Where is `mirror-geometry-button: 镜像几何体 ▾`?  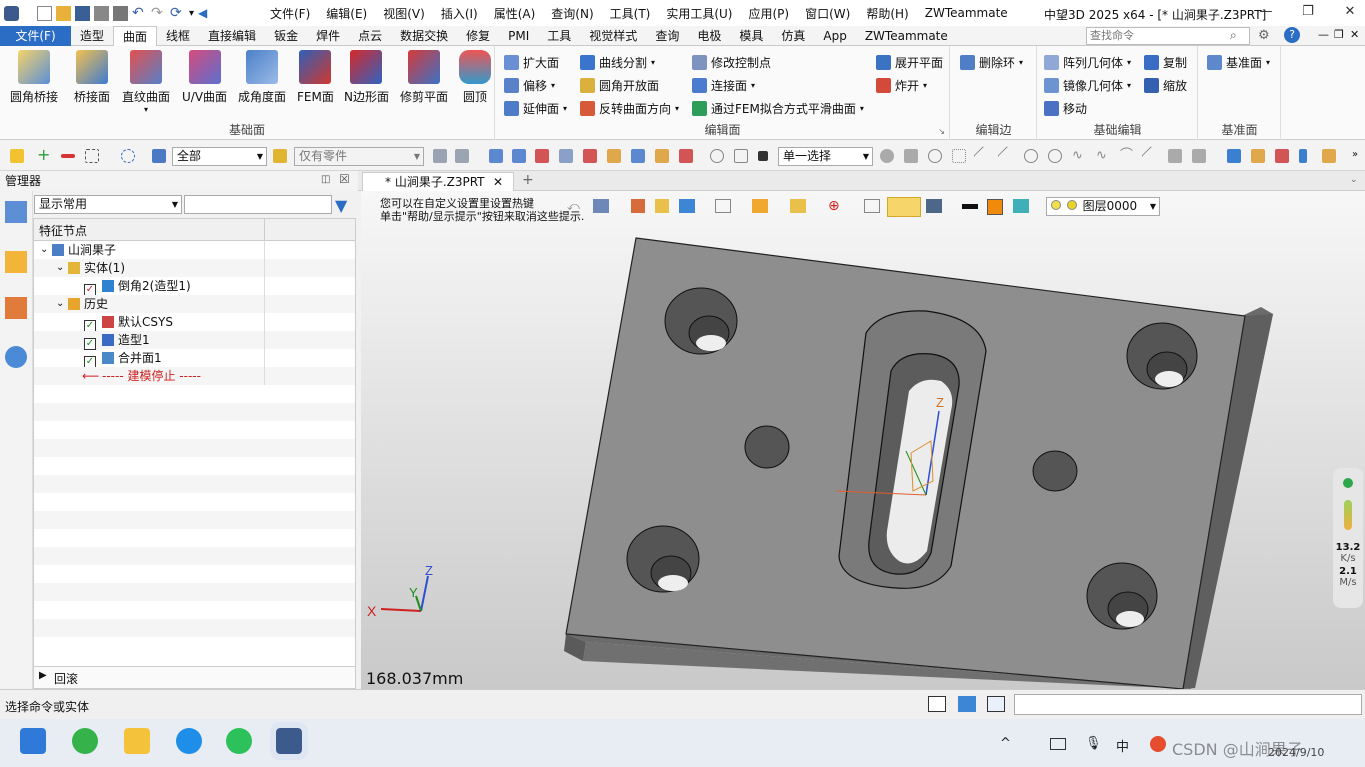
mirror-geometry-button: 镜像几何体 ▾ is located at coordinates (1087, 85).